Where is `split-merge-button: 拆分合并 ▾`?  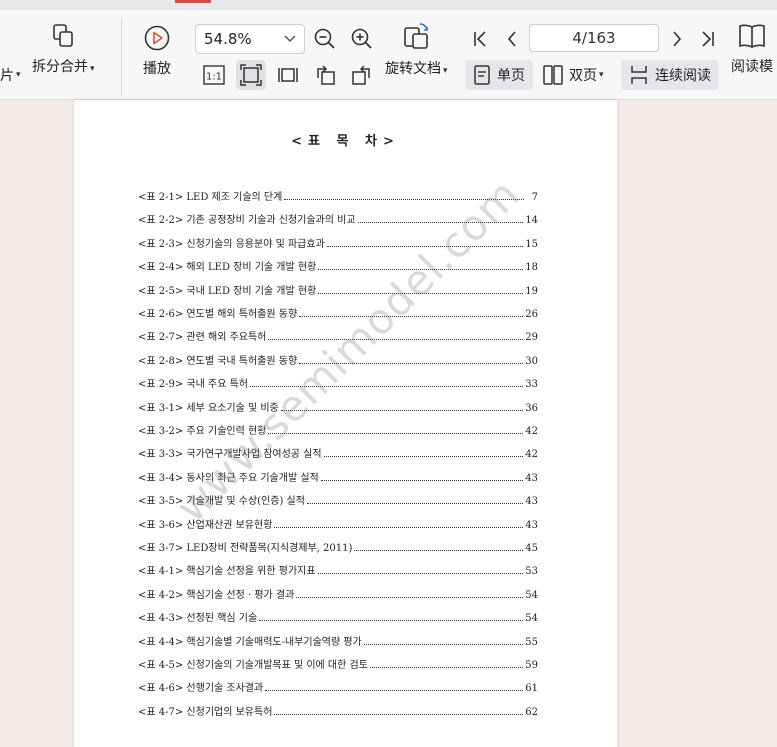 split-merge-button: 拆分合并 ▾ is located at coordinates (63, 49).